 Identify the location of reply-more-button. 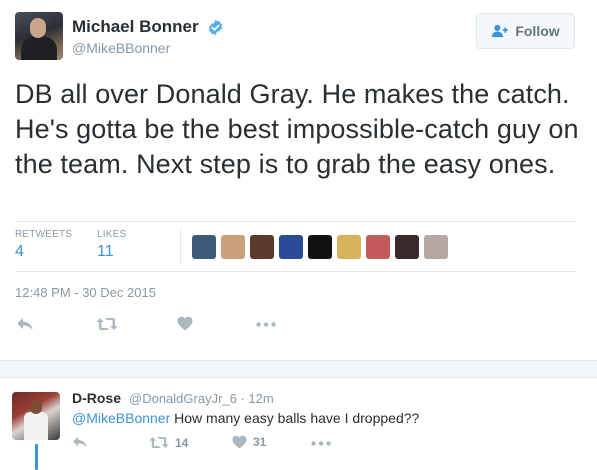
(321, 443).